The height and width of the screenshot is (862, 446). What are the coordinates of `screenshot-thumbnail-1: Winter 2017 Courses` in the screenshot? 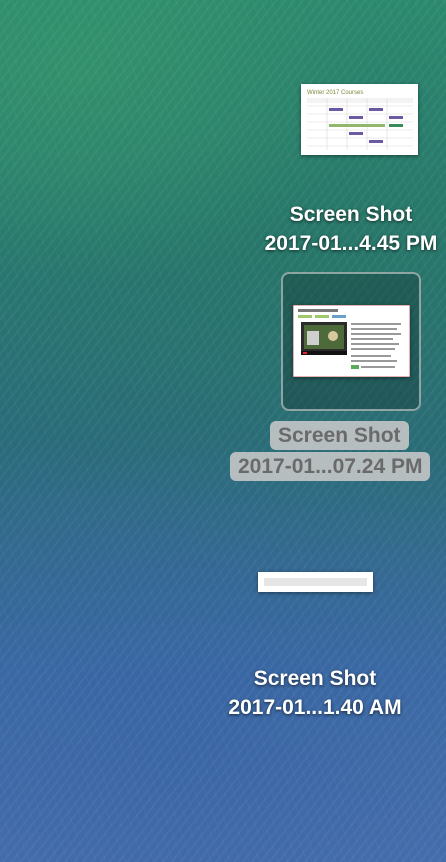 It's located at (359, 119).